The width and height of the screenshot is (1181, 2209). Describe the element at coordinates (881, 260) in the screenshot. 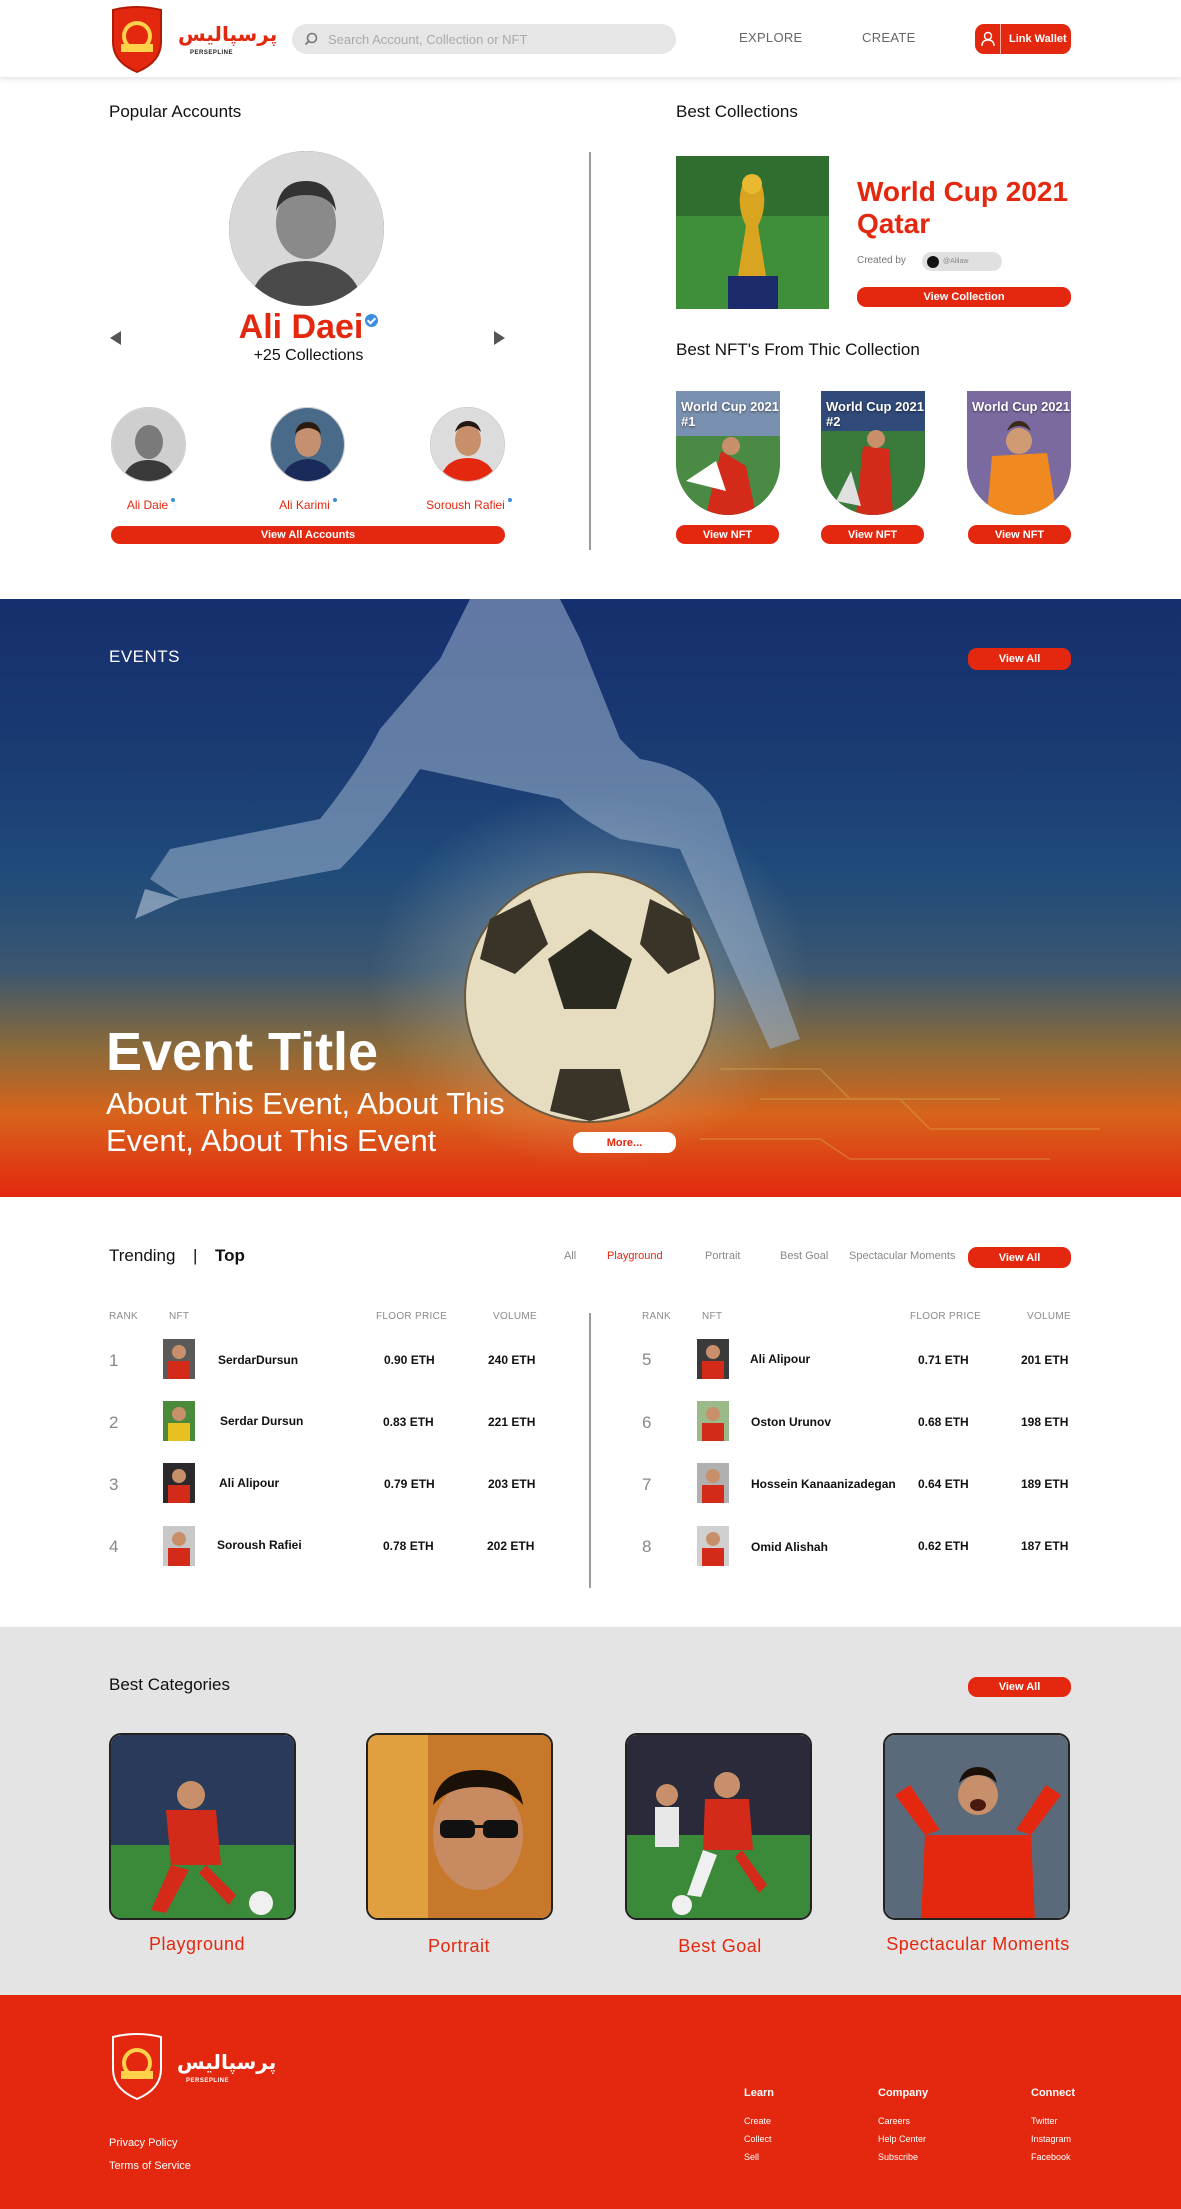

I see `created-by-label: Created by` at that location.